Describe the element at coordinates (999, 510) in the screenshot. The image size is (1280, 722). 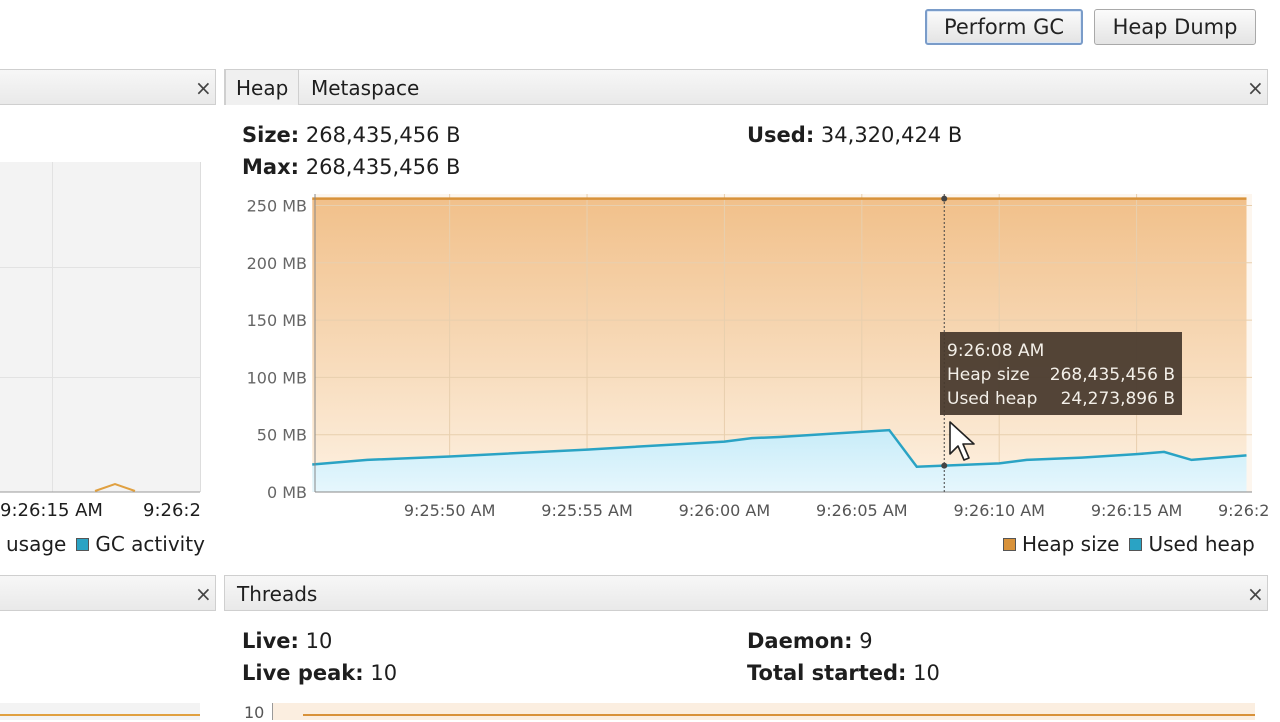
I see `x-tick-label: 9:26:10 AM` at that location.